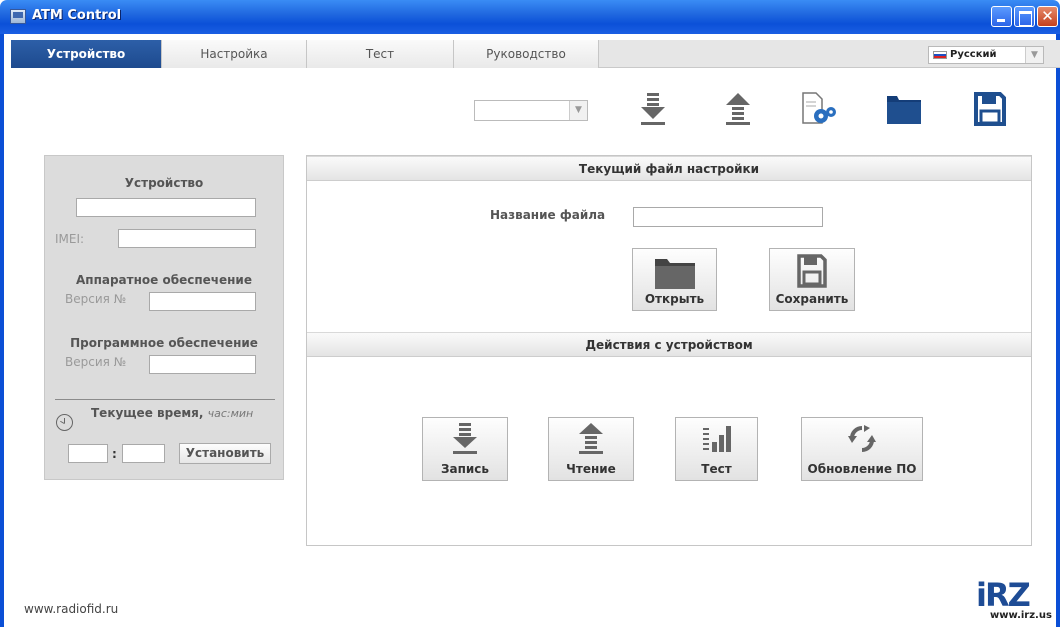 The width and height of the screenshot is (1060, 627). Describe the element at coordinates (77, 15) in the screenshot. I see `window-title: ATM Control` at that location.